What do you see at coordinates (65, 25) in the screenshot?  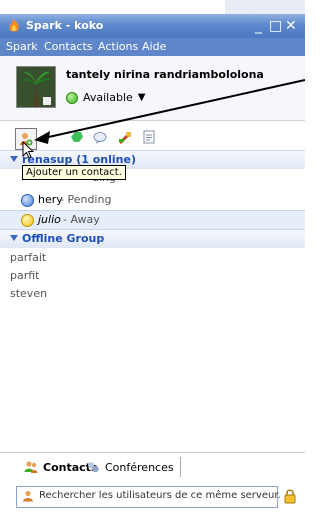 I see `window-title: Spark - koko` at bounding box center [65, 25].